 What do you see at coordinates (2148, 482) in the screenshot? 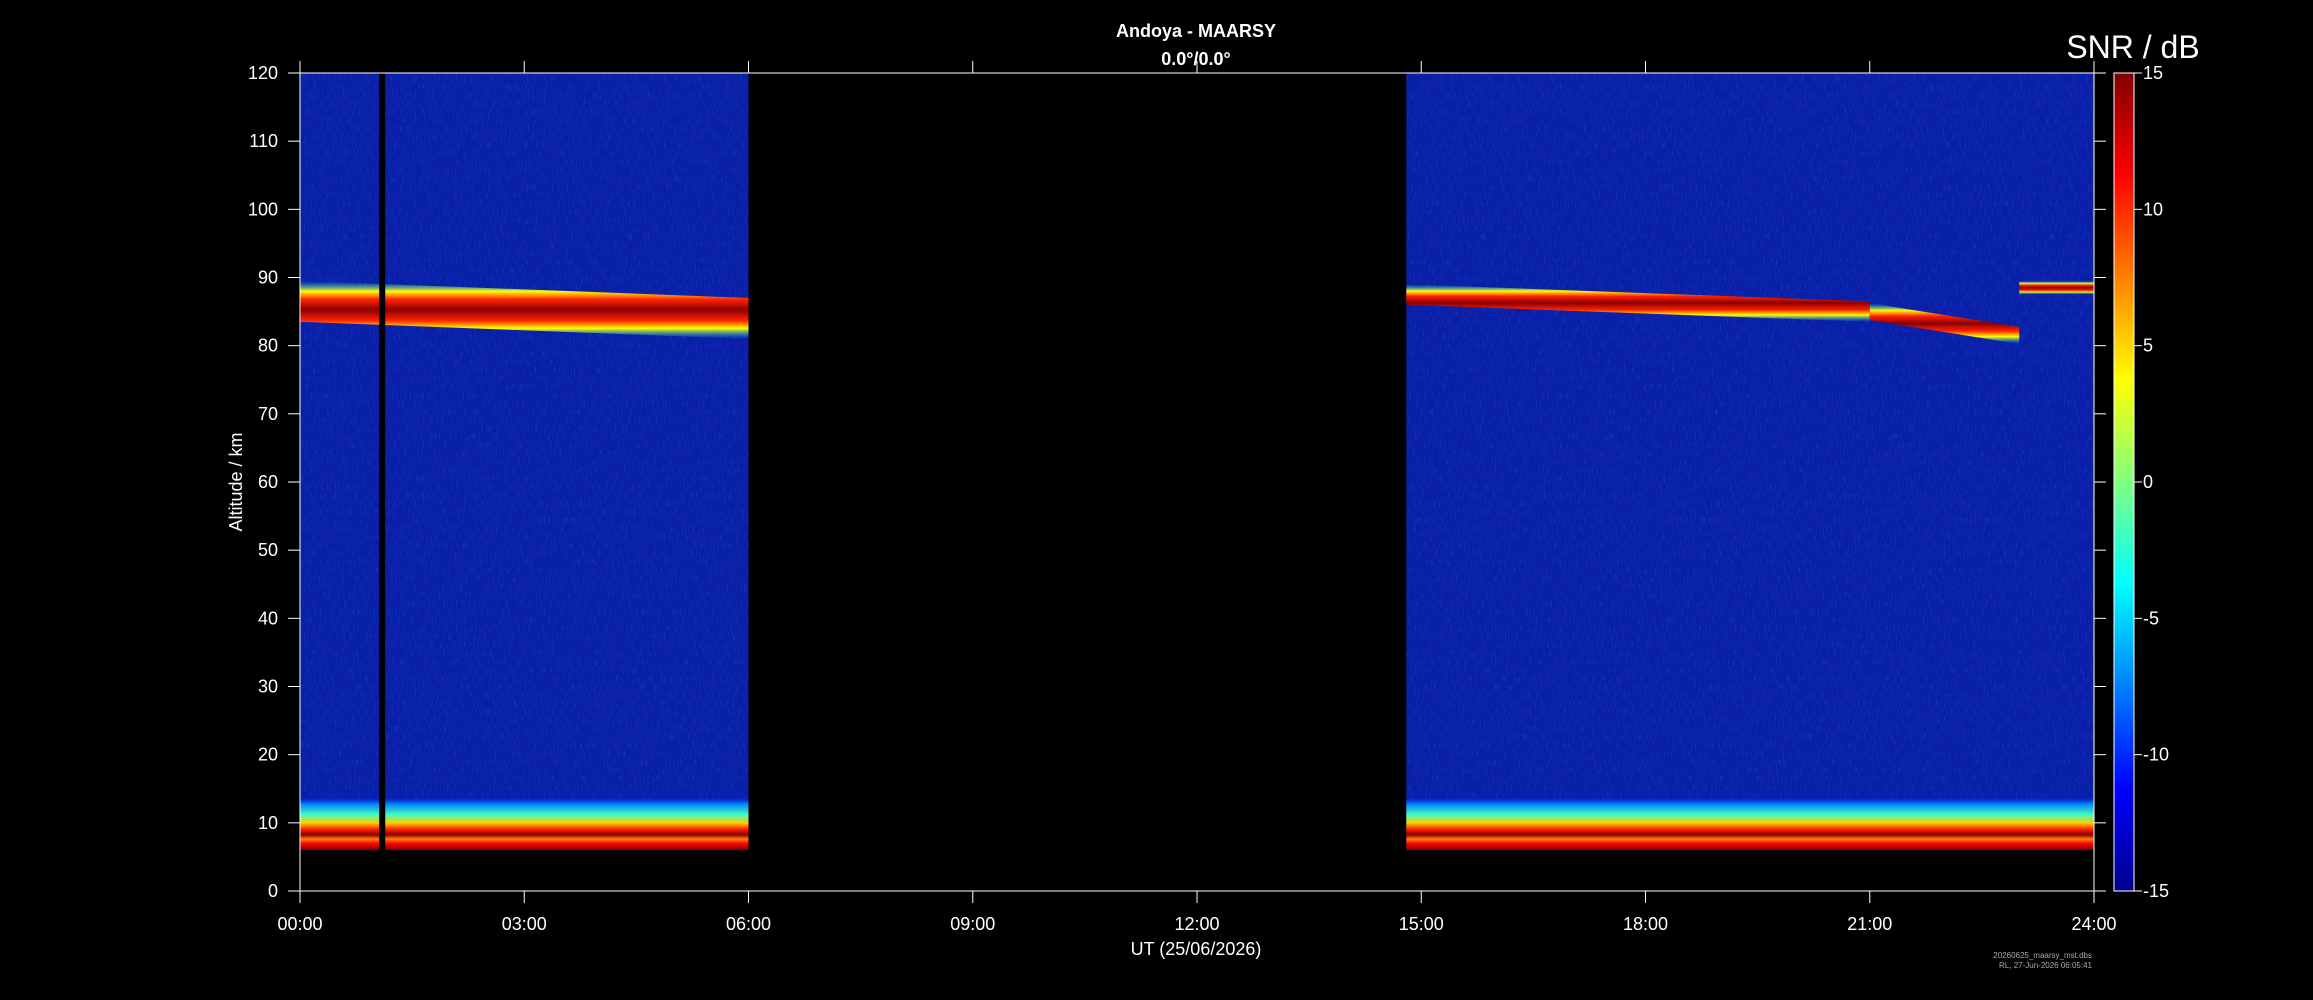
I see `colorbar-tick-label: 0` at bounding box center [2148, 482].